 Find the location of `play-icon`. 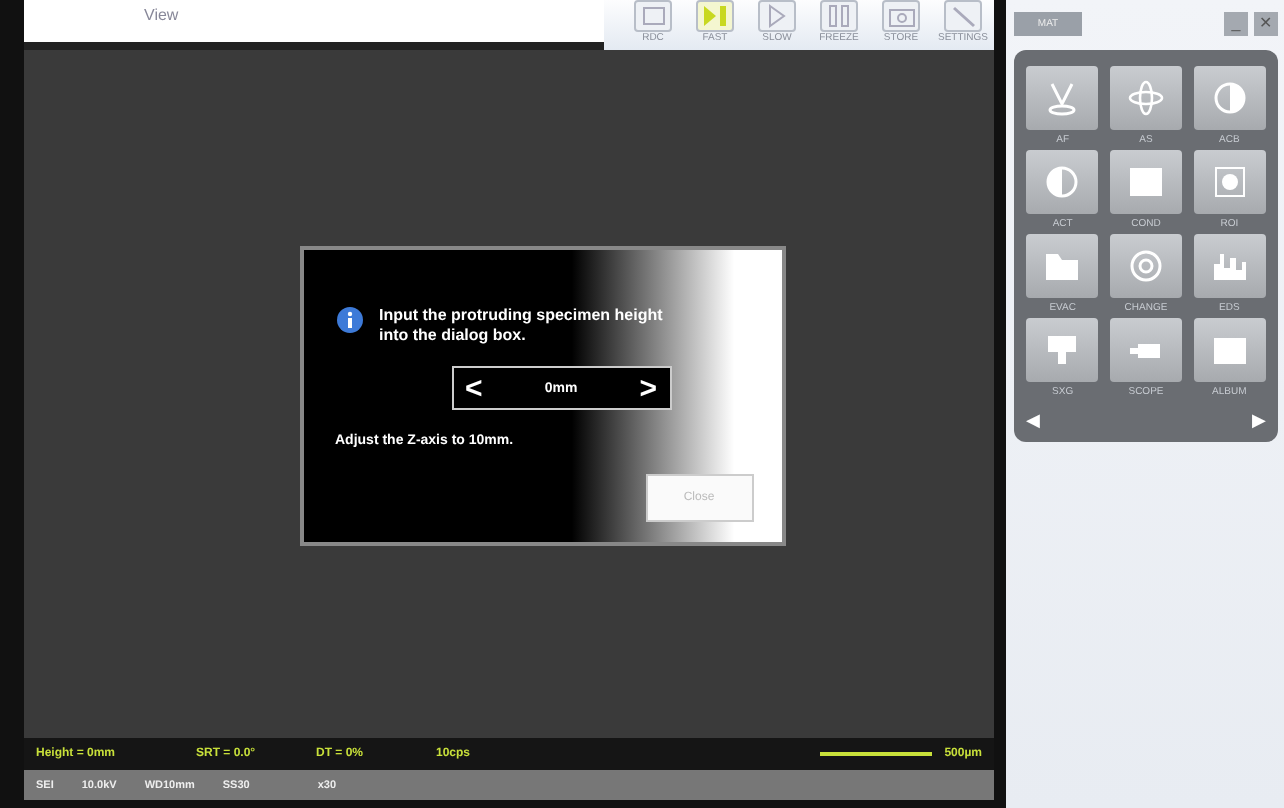

play-icon is located at coordinates (715, 16).